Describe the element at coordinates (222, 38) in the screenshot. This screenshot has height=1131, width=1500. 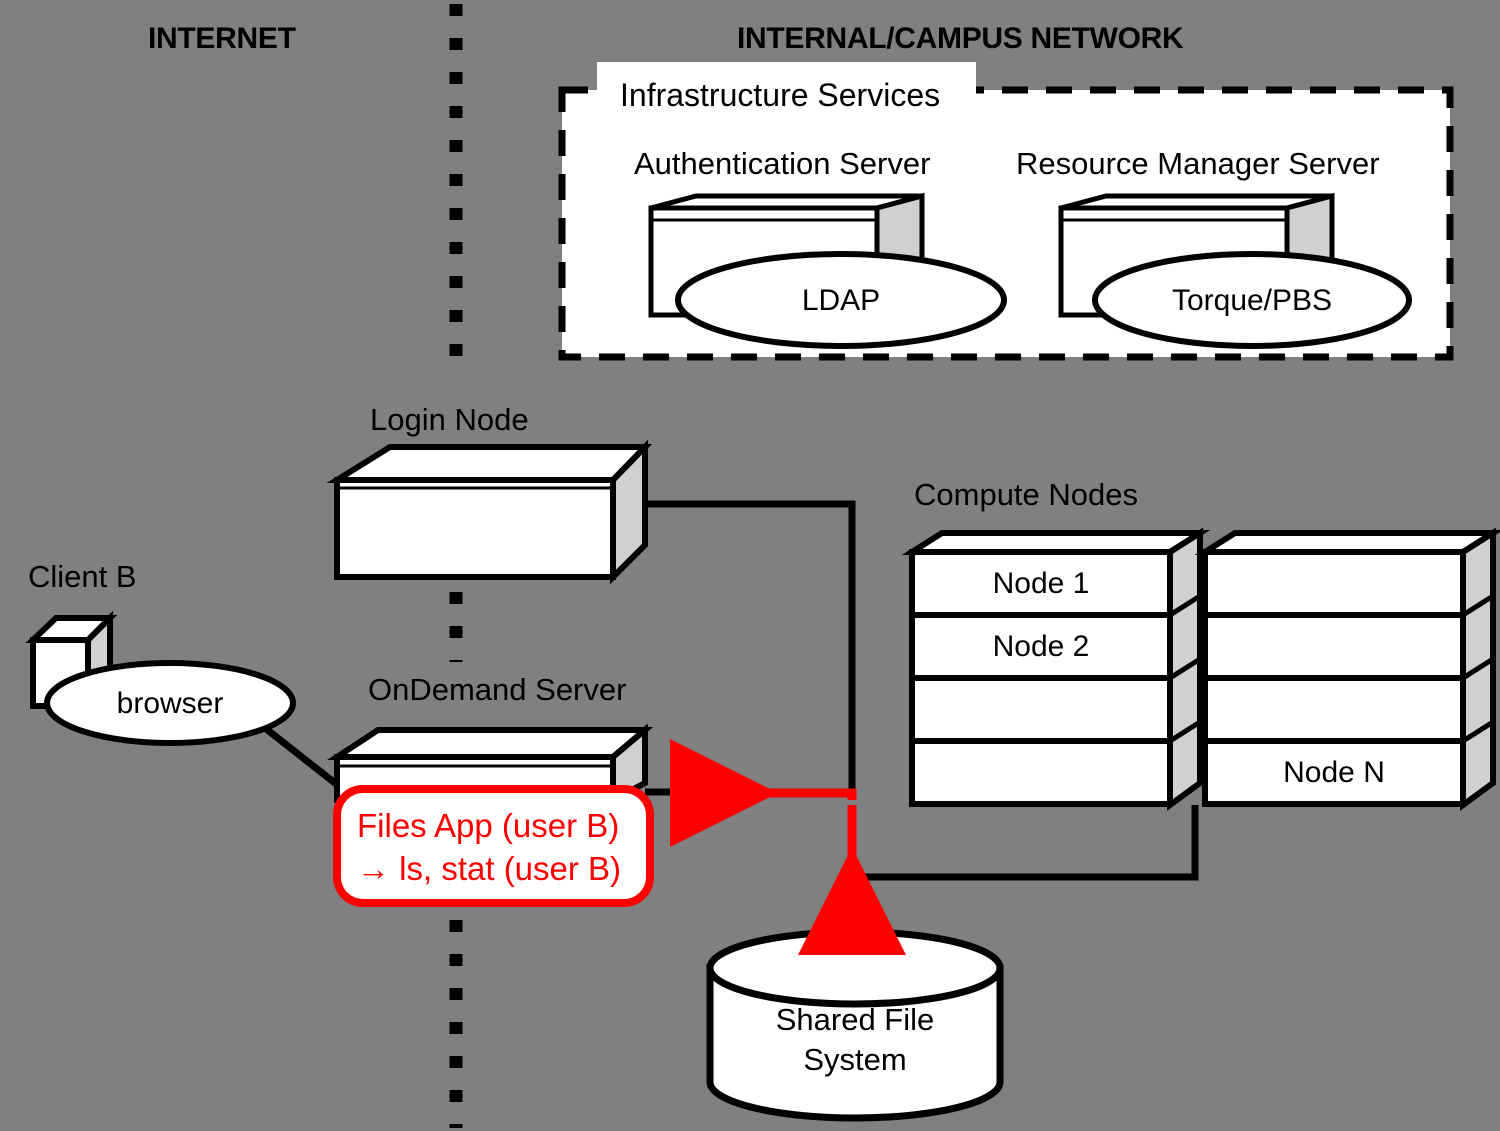
I see `zone-title-internet: INTERNET` at that location.